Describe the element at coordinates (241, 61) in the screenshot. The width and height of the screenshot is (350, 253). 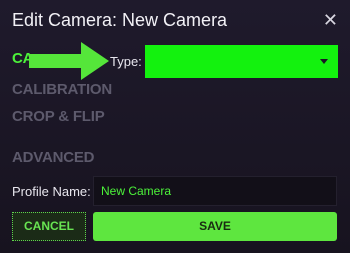
I see `type-select` at that location.